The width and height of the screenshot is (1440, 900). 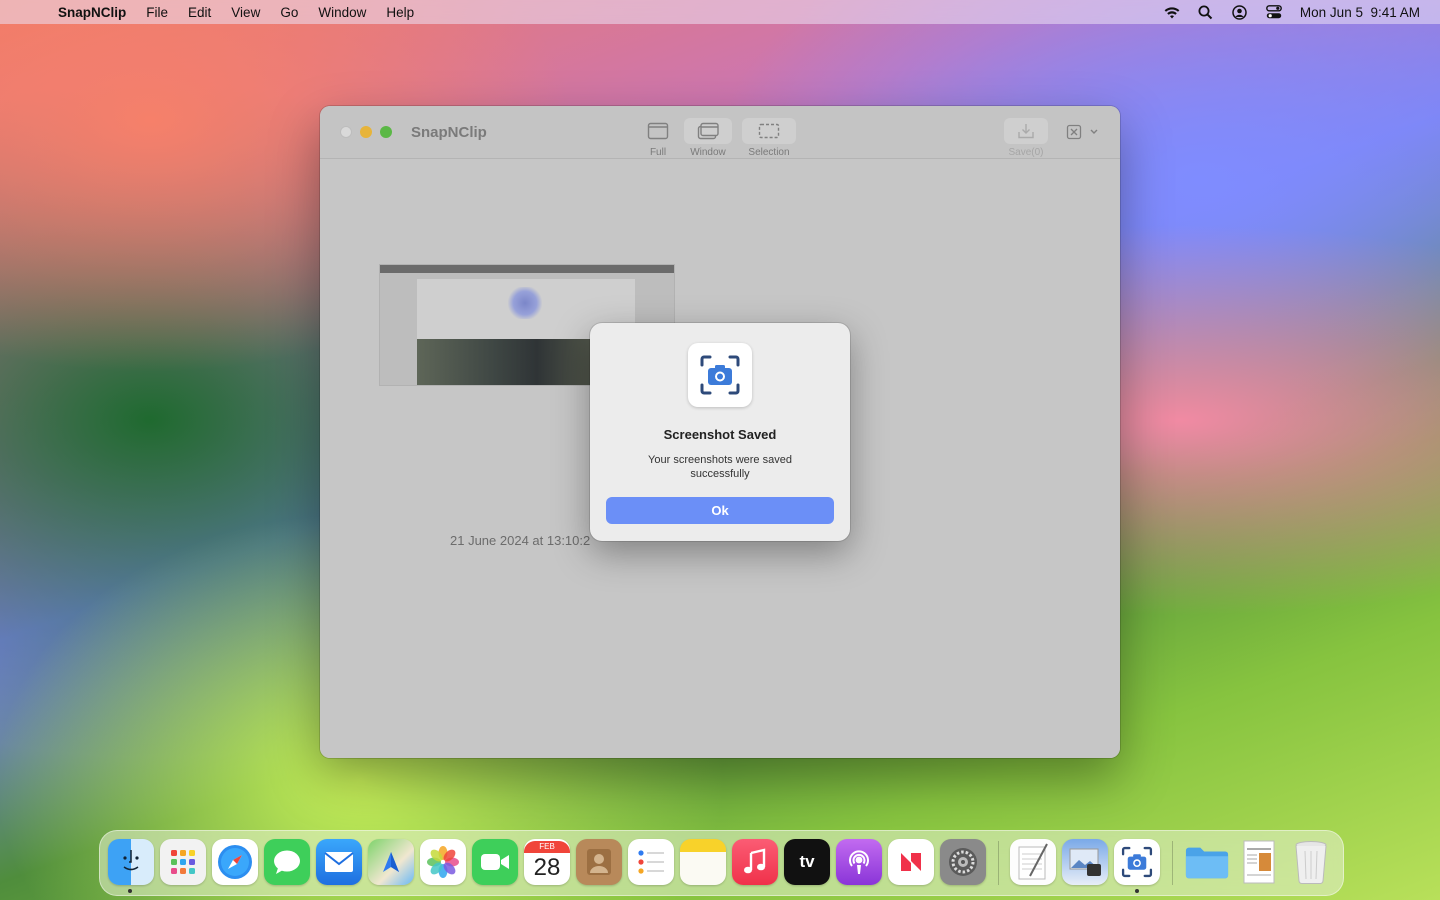 I want to click on traffic-lights, so click(x=366, y=132).